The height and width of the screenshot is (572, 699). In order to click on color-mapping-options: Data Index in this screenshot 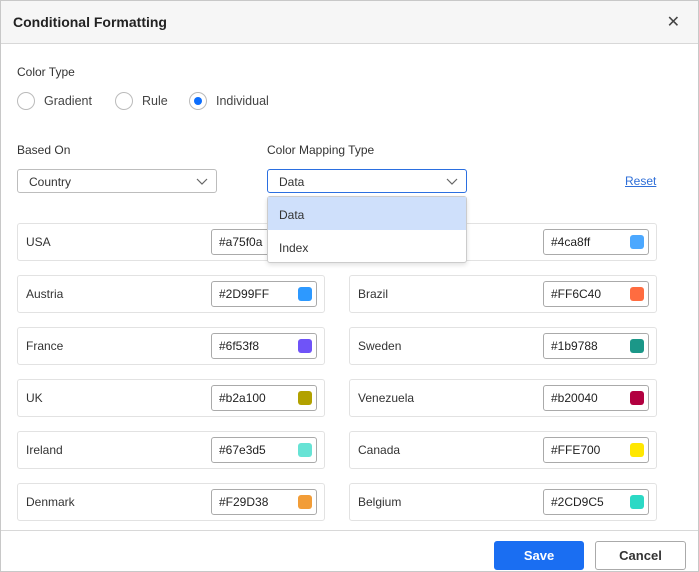, I will do `click(367, 229)`.